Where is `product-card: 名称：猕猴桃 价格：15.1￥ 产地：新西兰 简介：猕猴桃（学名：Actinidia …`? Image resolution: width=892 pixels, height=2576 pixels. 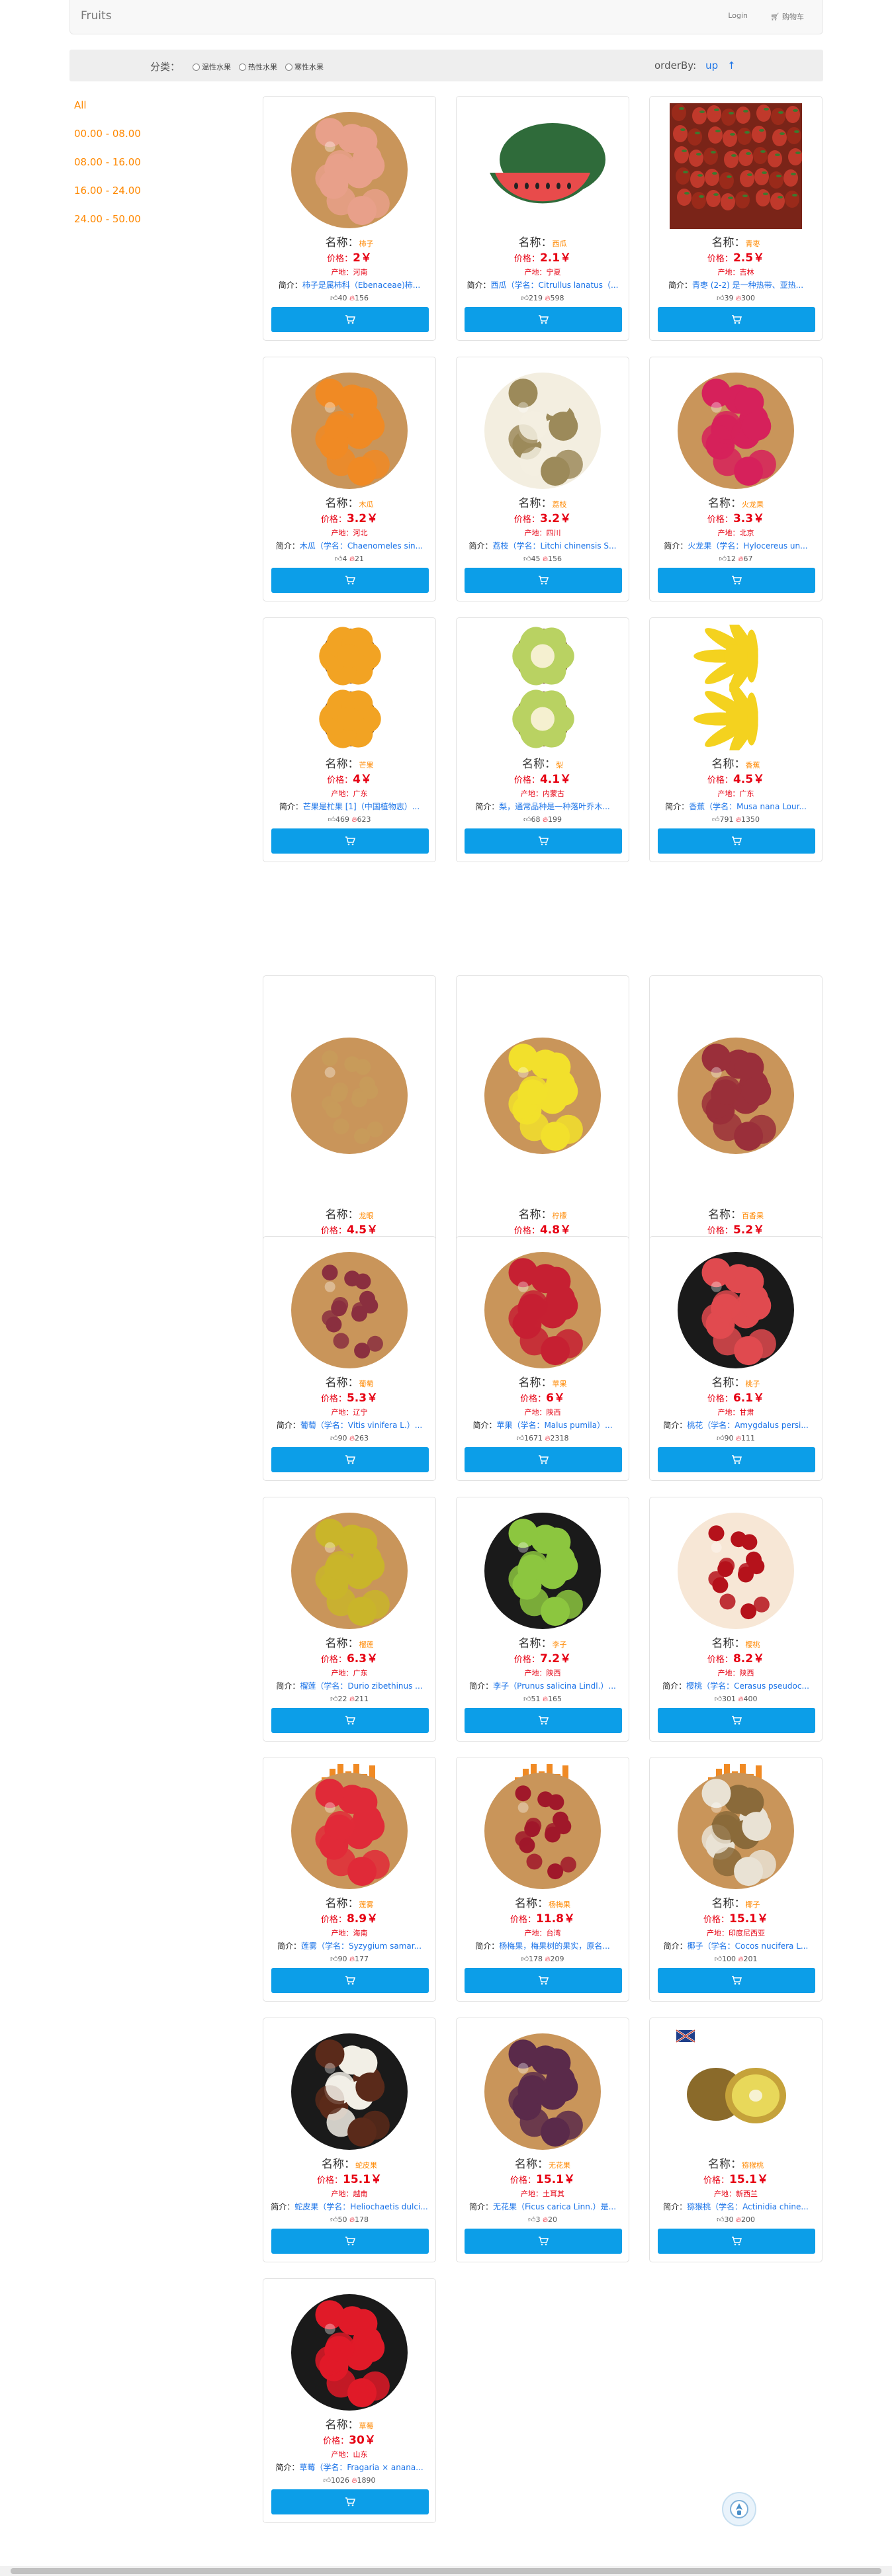
product-card: 名称：猕猴桃 价格：15.1￥ 产地：新西兰 简介：猕猴桃（学名：Actinidia … is located at coordinates (736, 2140).